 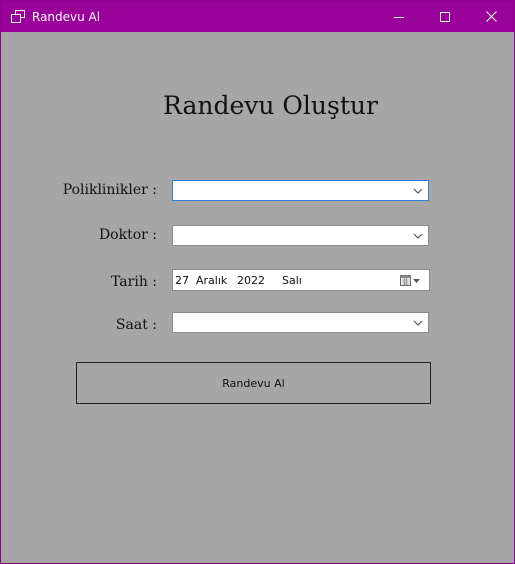 What do you see at coordinates (300, 322) in the screenshot?
I see `time-select` at bounding box center [300, 322].